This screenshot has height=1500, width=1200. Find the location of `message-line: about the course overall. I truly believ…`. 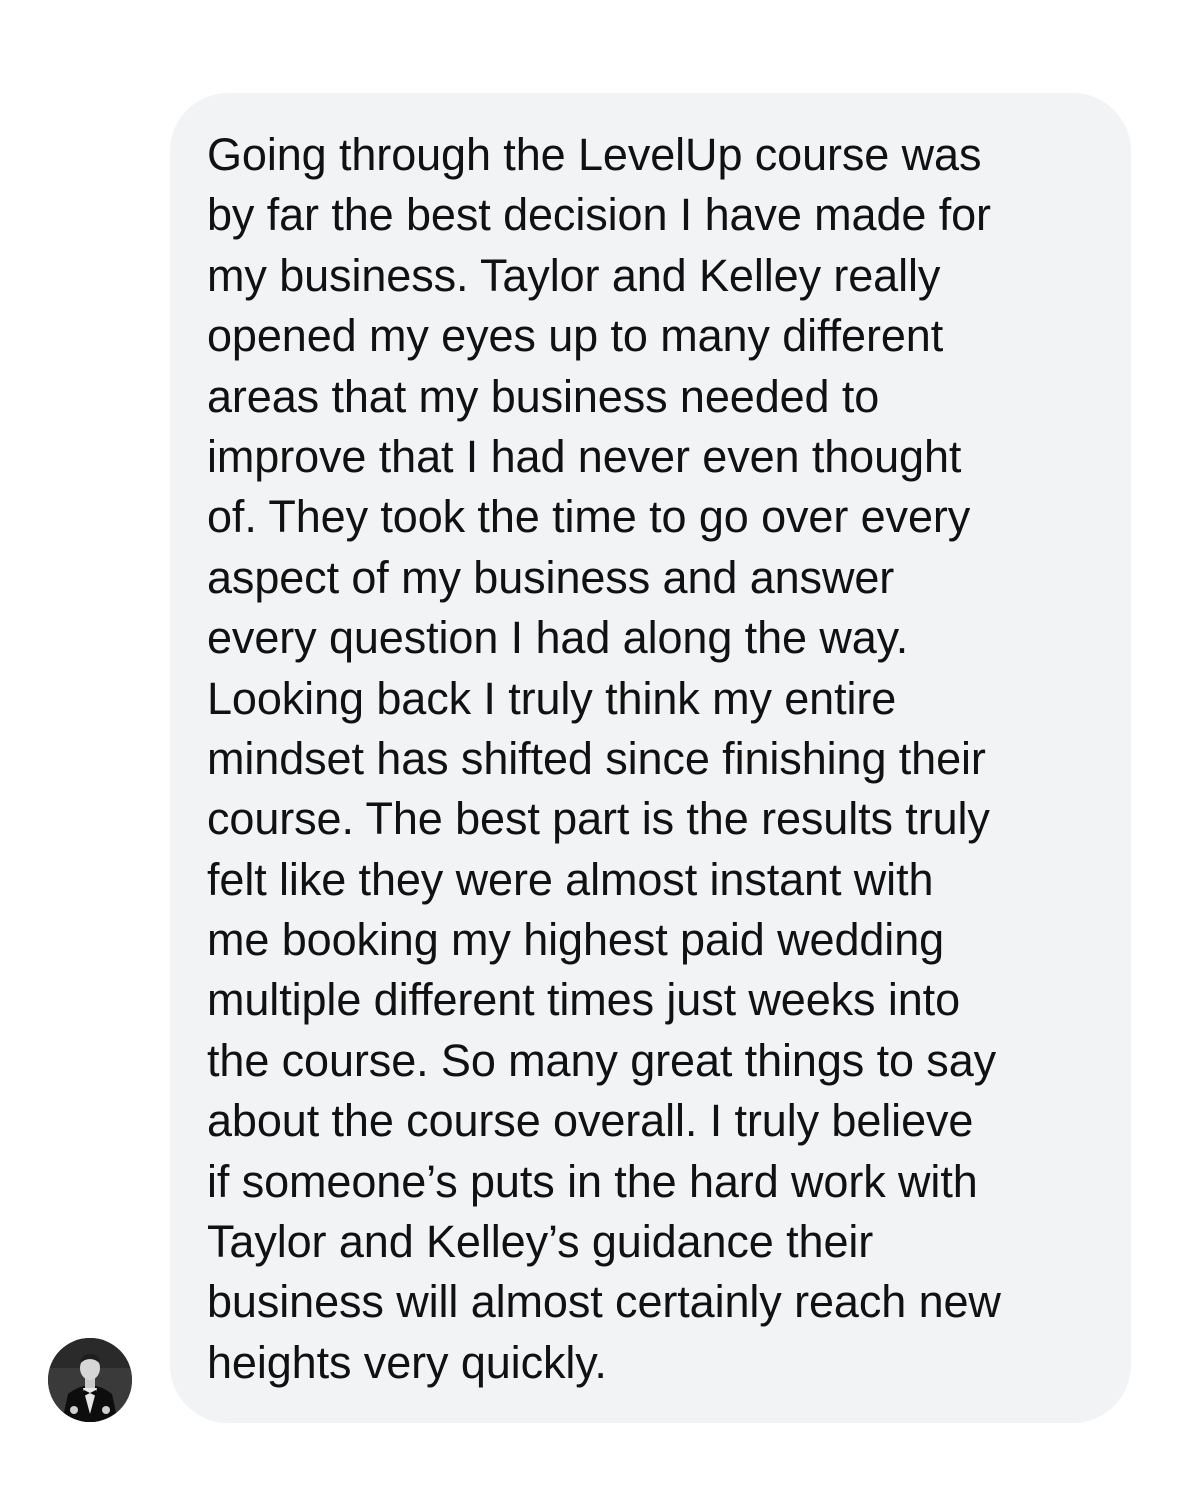

message-line: about the course overall. I truly believ… is located at coordinates (590, 1121).